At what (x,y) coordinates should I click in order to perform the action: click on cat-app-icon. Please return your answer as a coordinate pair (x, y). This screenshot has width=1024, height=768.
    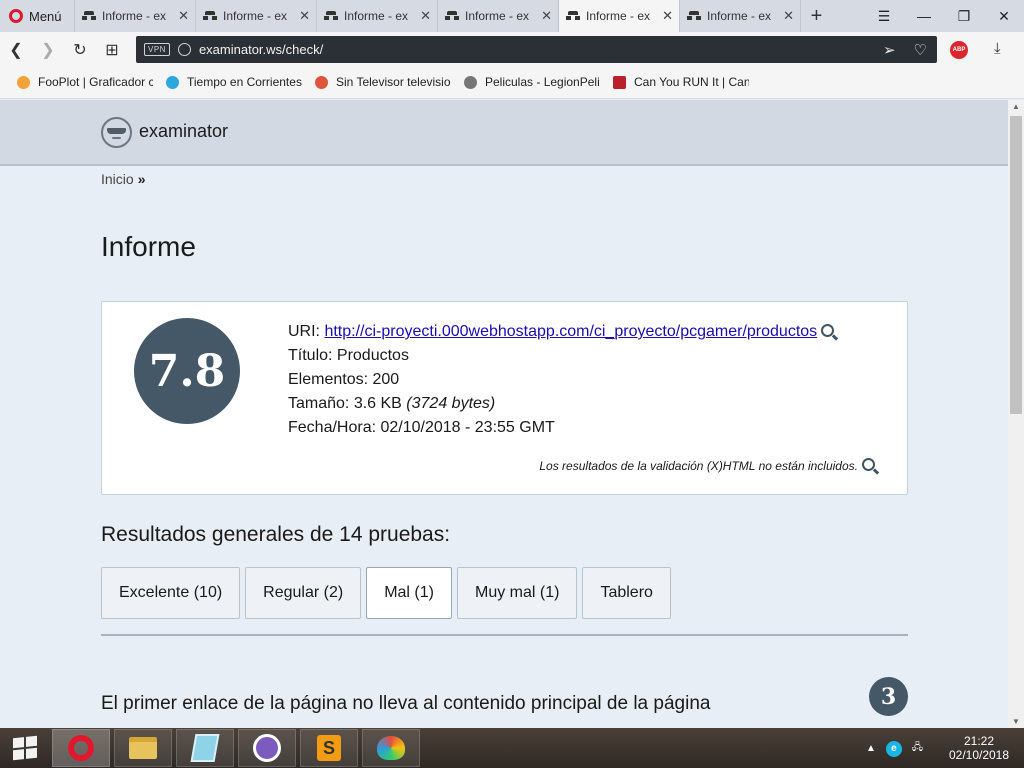
    Looking at the image, I should click on (267, 748).